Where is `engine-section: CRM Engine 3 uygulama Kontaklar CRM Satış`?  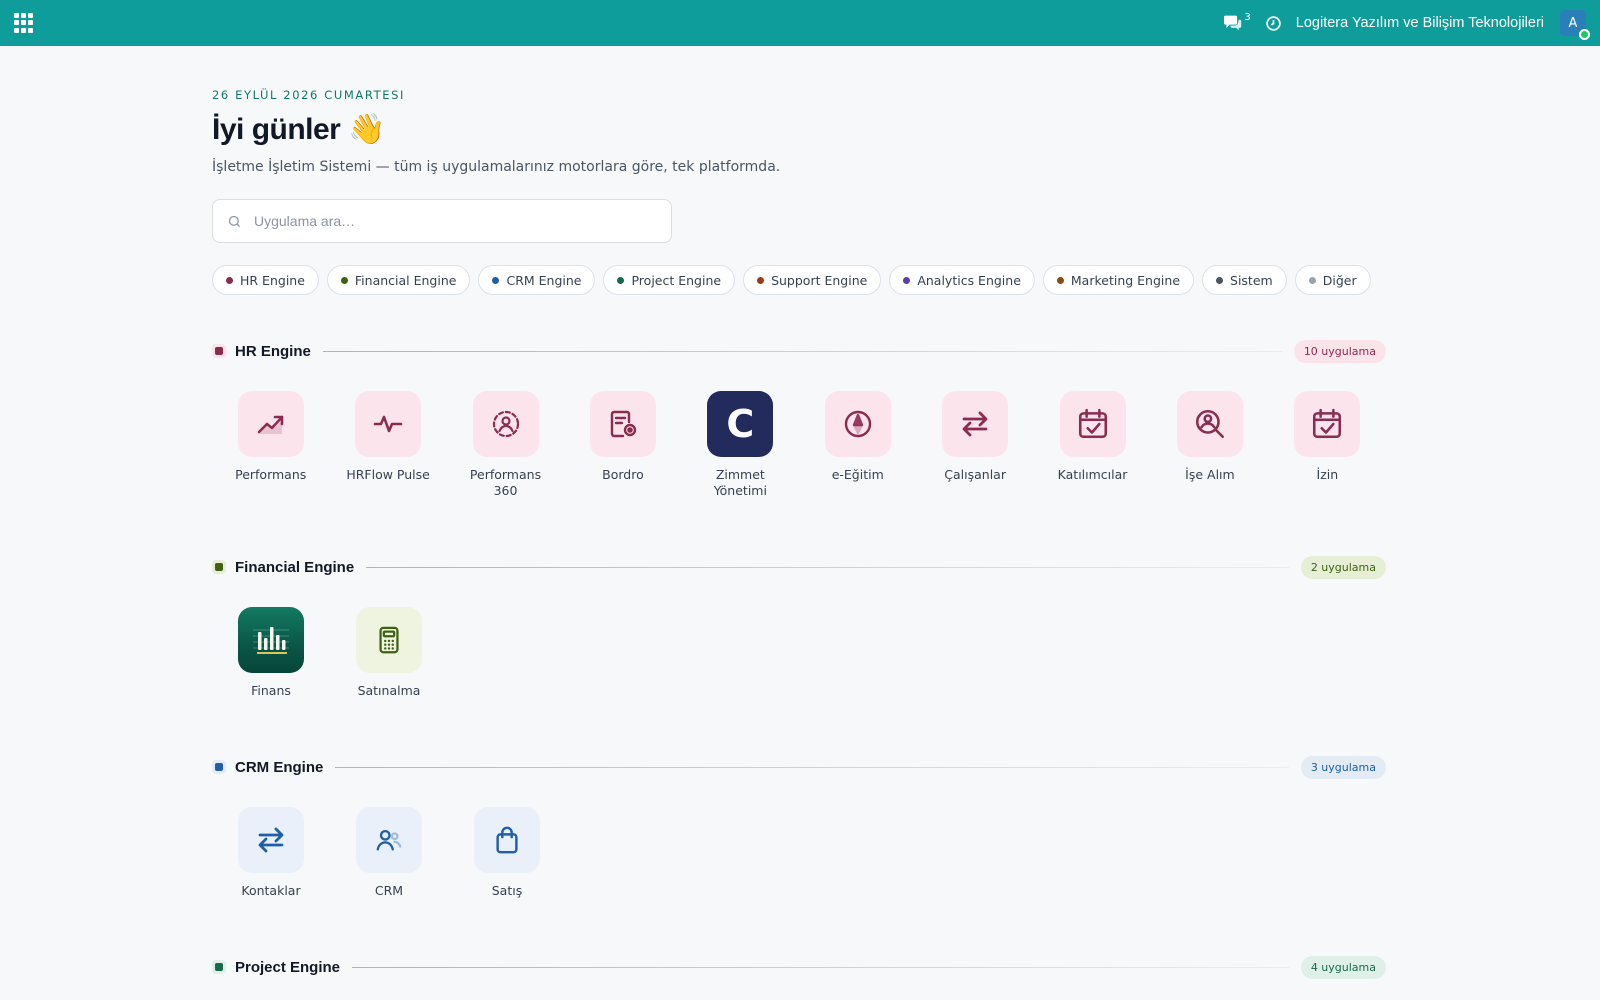 engine-section: CRM Engine 3 uygulama Kontaklar CRM Satış is located at coordinates (799, 827).